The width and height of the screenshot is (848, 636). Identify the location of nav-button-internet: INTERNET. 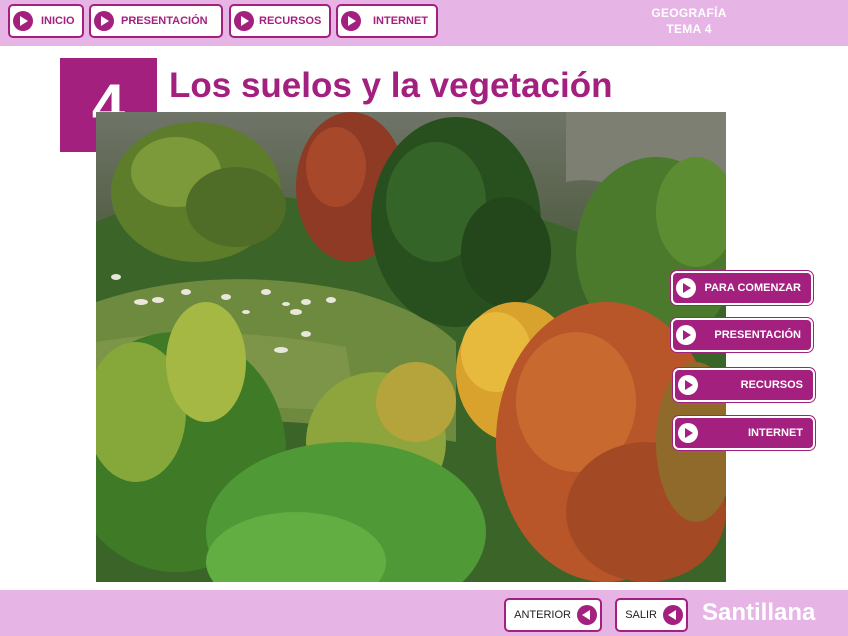
(387, 21).